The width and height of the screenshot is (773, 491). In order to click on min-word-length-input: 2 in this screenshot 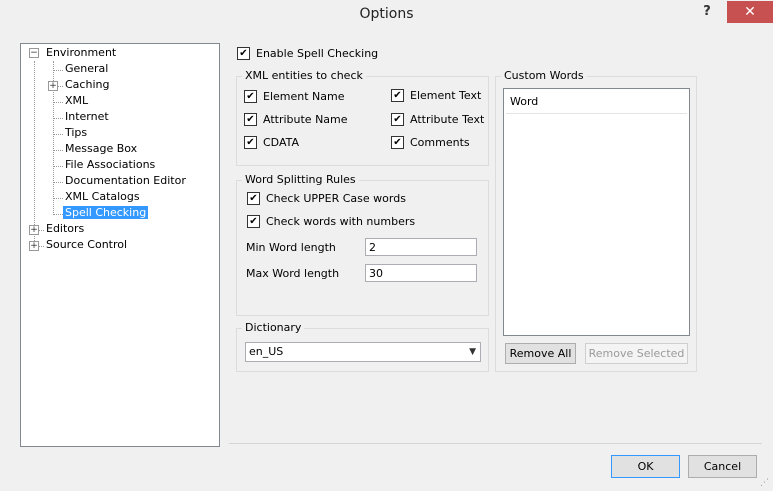, I will do `click(421, 247)`.